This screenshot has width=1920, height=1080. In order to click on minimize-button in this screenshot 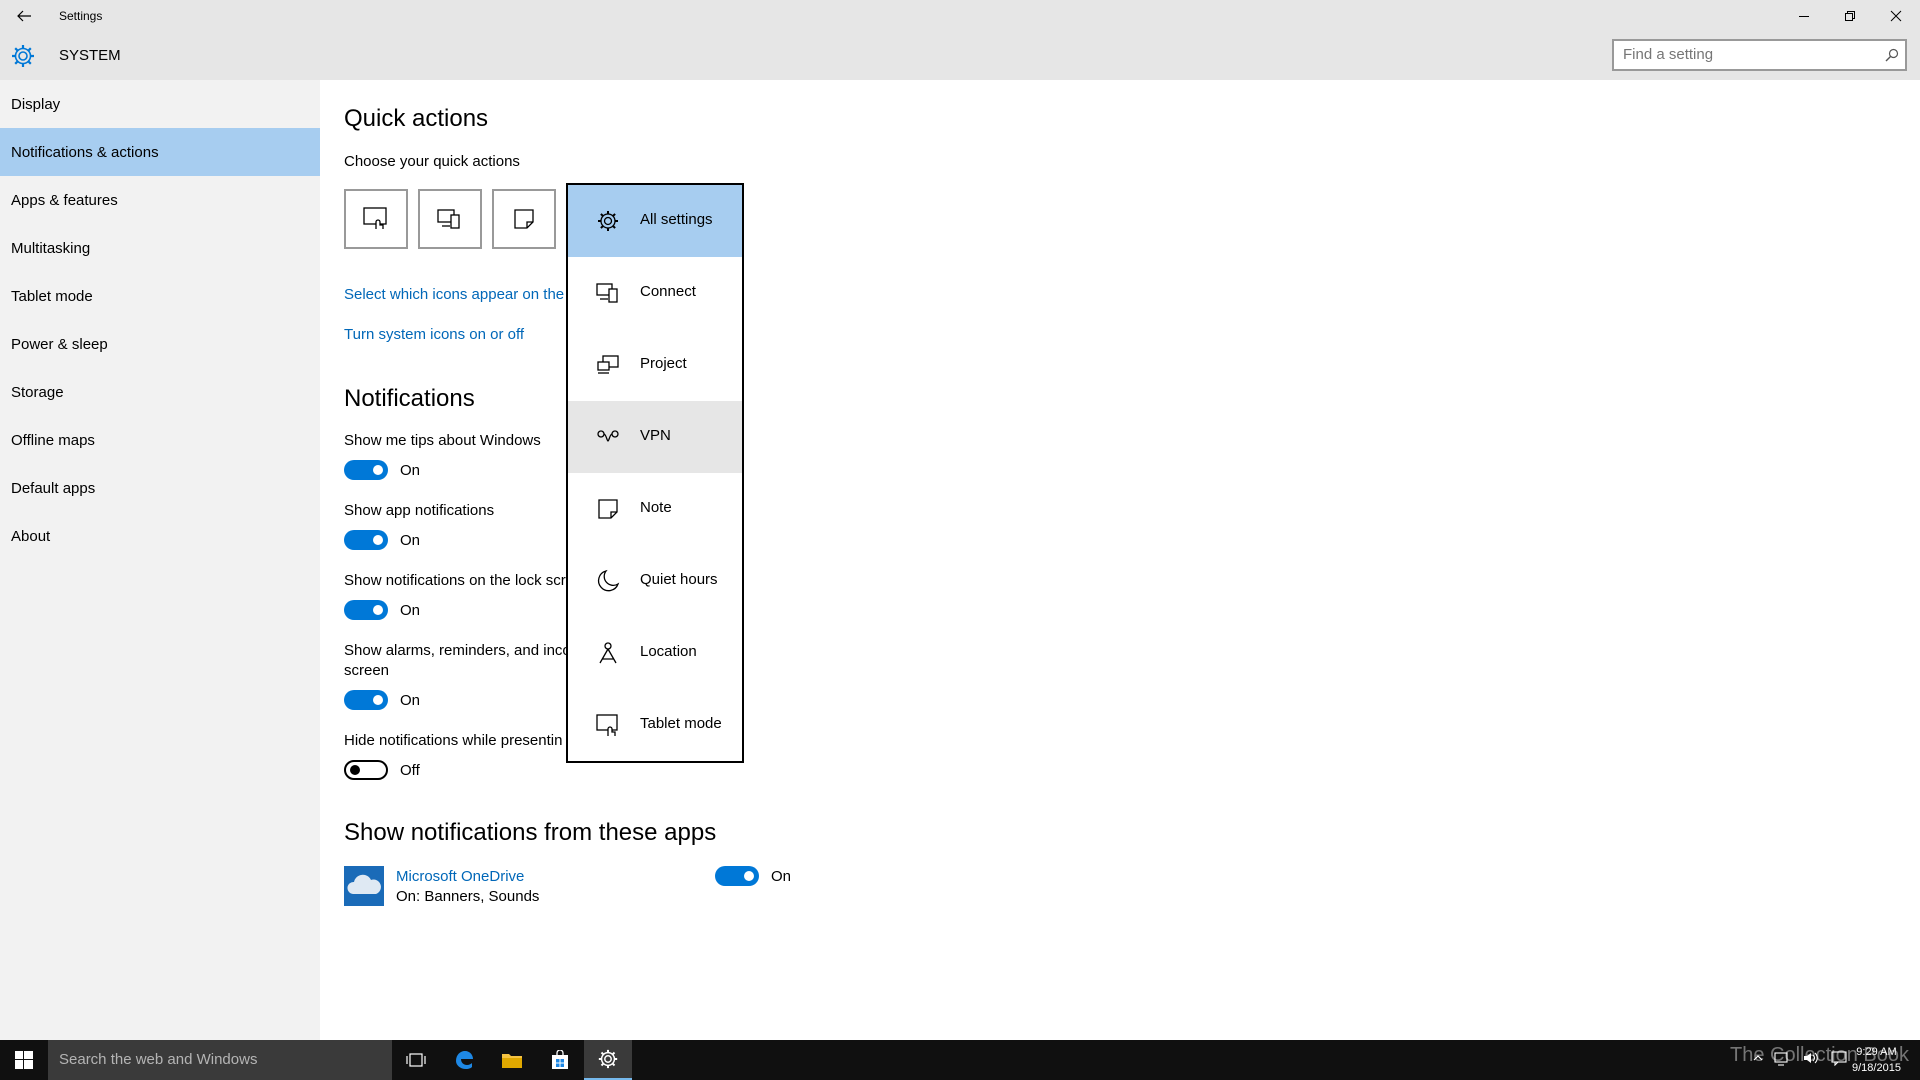, I will do `click(1804, 16)`.